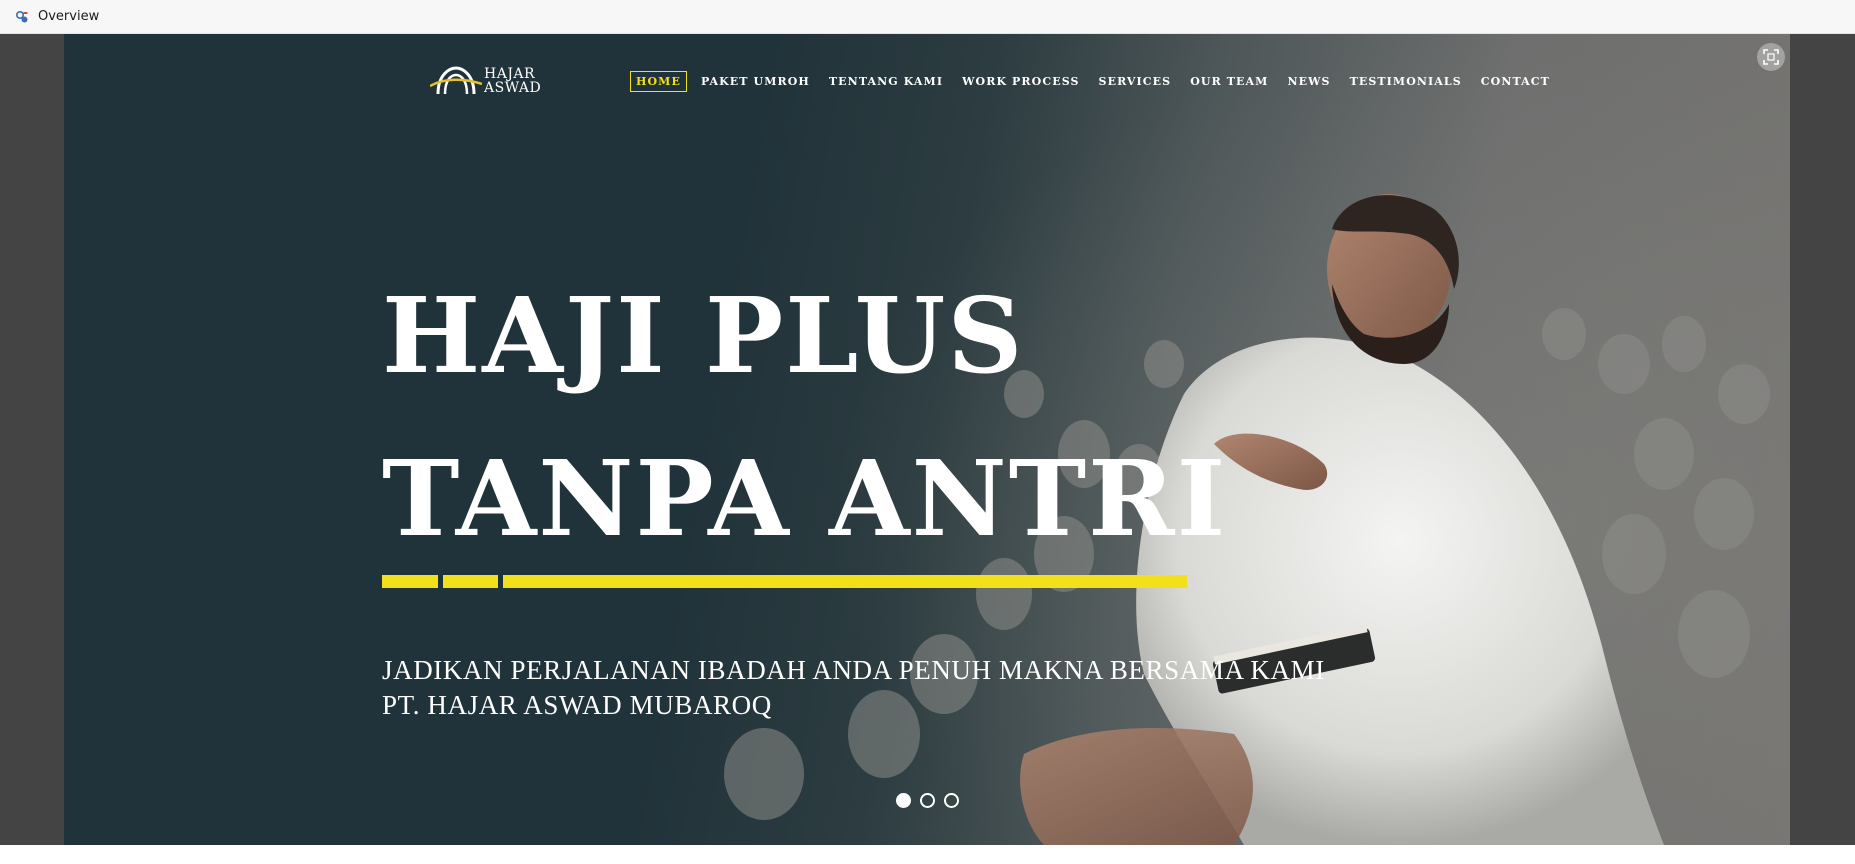 The width and height of the screenshot is (1855, 864). What do you see at coordinates (1135, 81) in the screenshot?
I see `nav-item-services: SERVICES` at bounding box center [1135, 81].